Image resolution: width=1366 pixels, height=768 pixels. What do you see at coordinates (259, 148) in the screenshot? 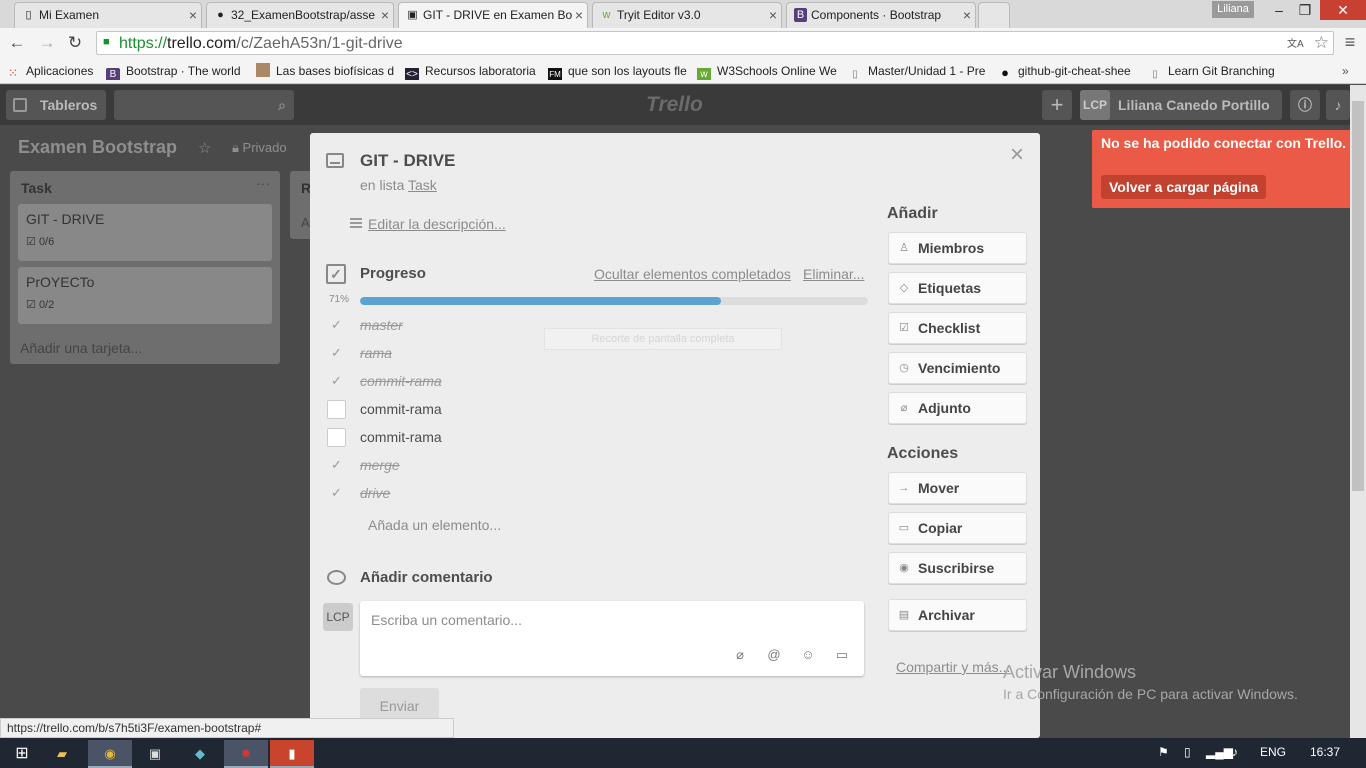
I see `visibility-button: 🔒︎ Privado` at bounding box center [259, 148].